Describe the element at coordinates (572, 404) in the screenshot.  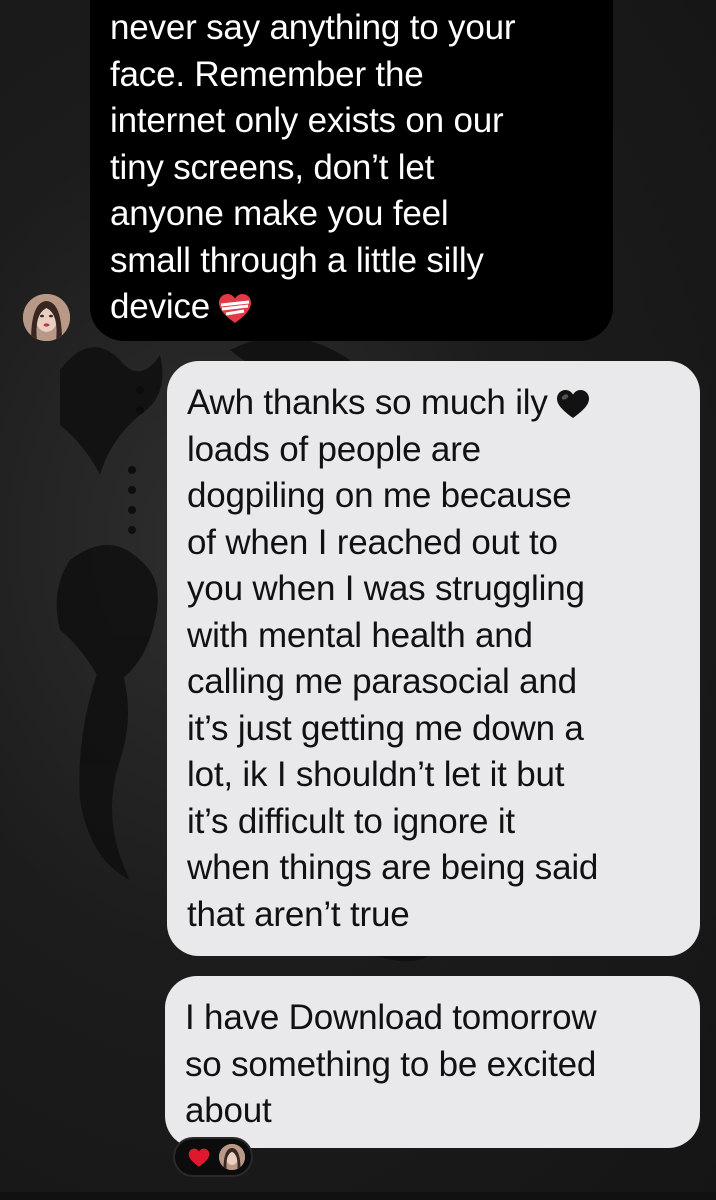
I see `black-heart-icon` at that location.